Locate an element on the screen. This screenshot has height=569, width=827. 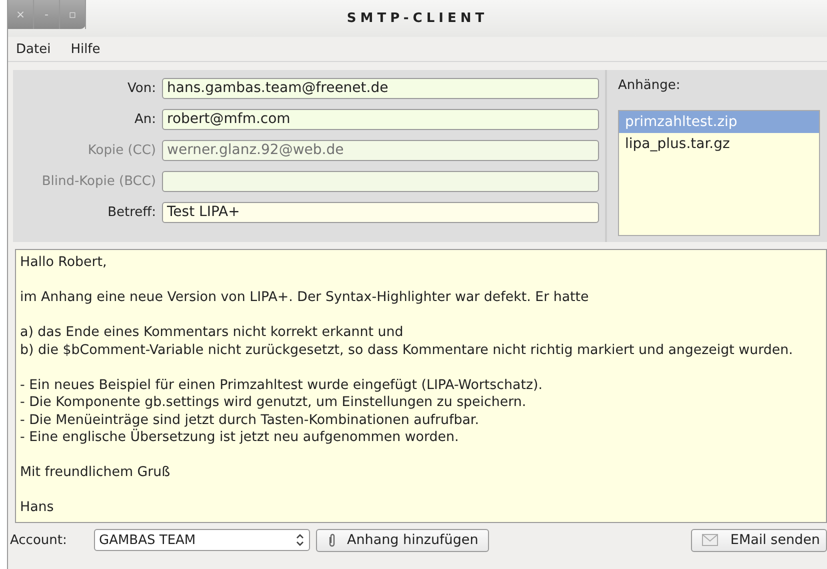
menu-item: Hilfe is located at coordinates (85, 49).